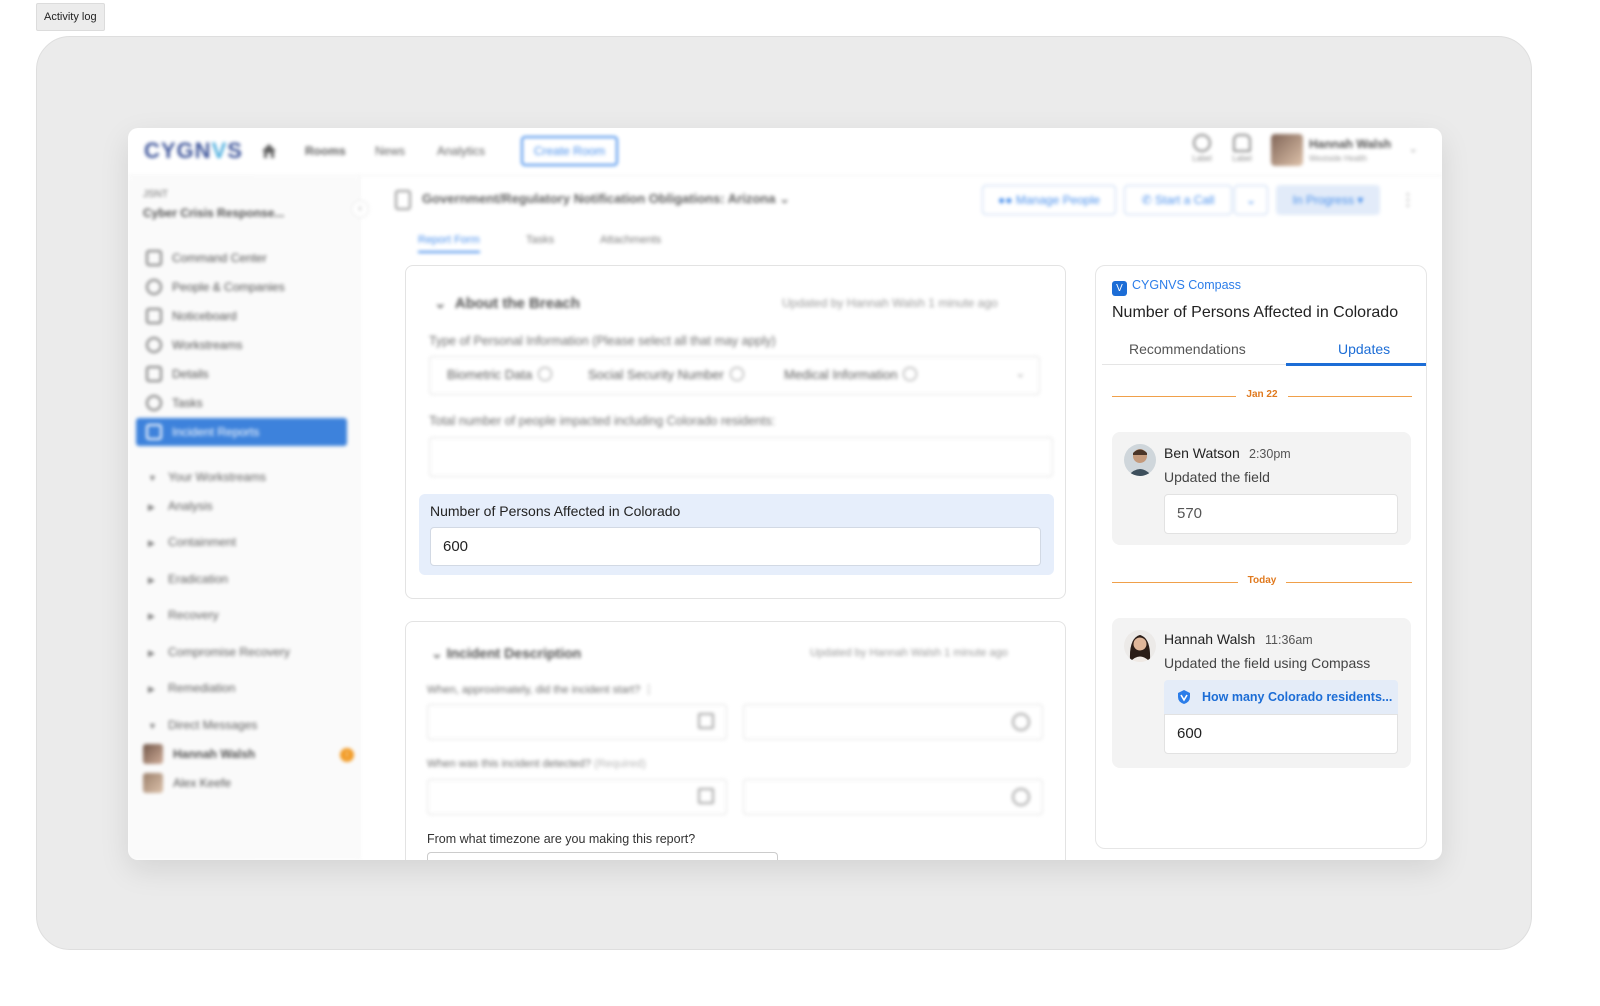  I want to click on chip-biometric-data: Biometric Data, so click(500, 374).